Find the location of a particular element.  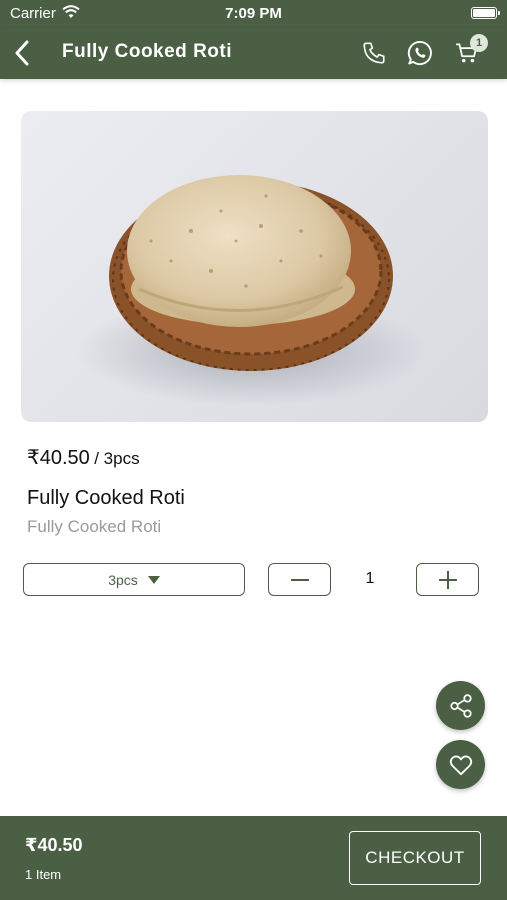

phone-icon is located at coordinates (374, 53).